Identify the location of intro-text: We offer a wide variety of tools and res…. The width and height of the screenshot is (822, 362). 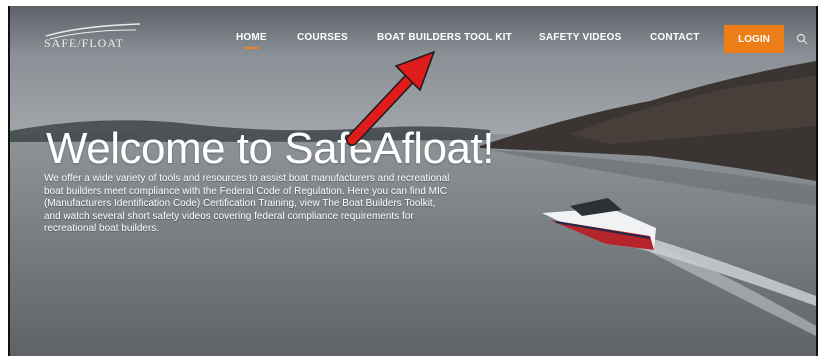
(287, 204).